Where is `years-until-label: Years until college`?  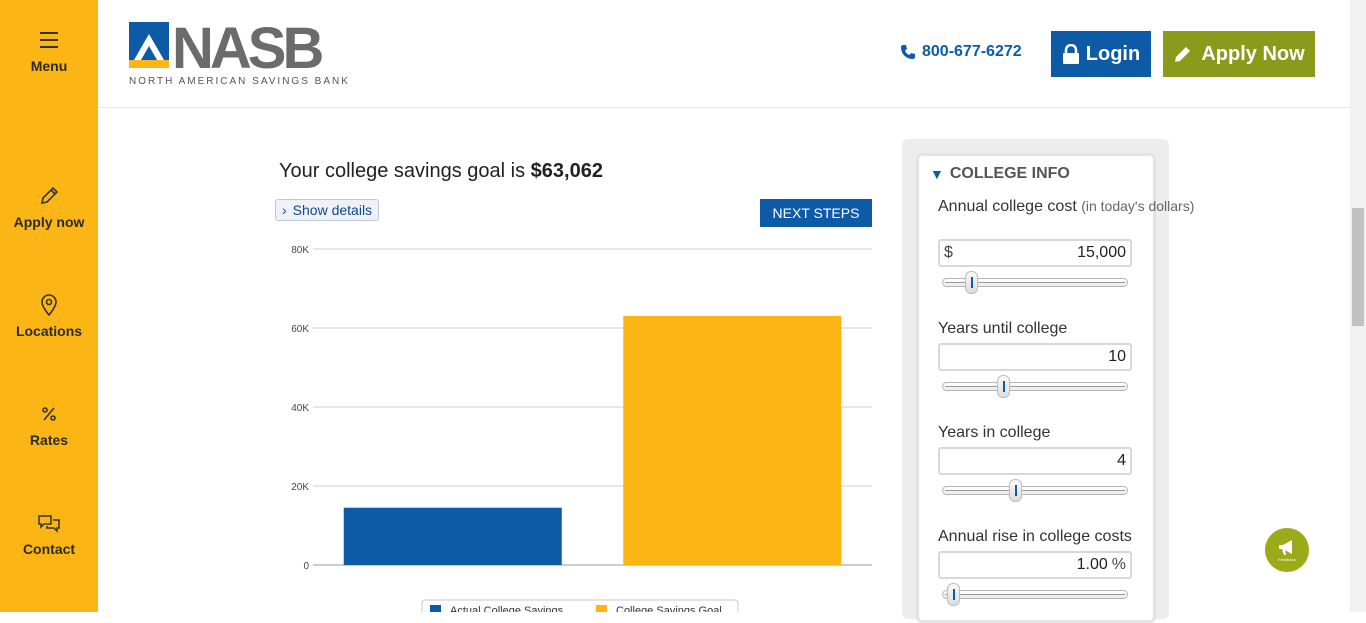 years-until-label: Years until college is located at coordinates (1003, 328).